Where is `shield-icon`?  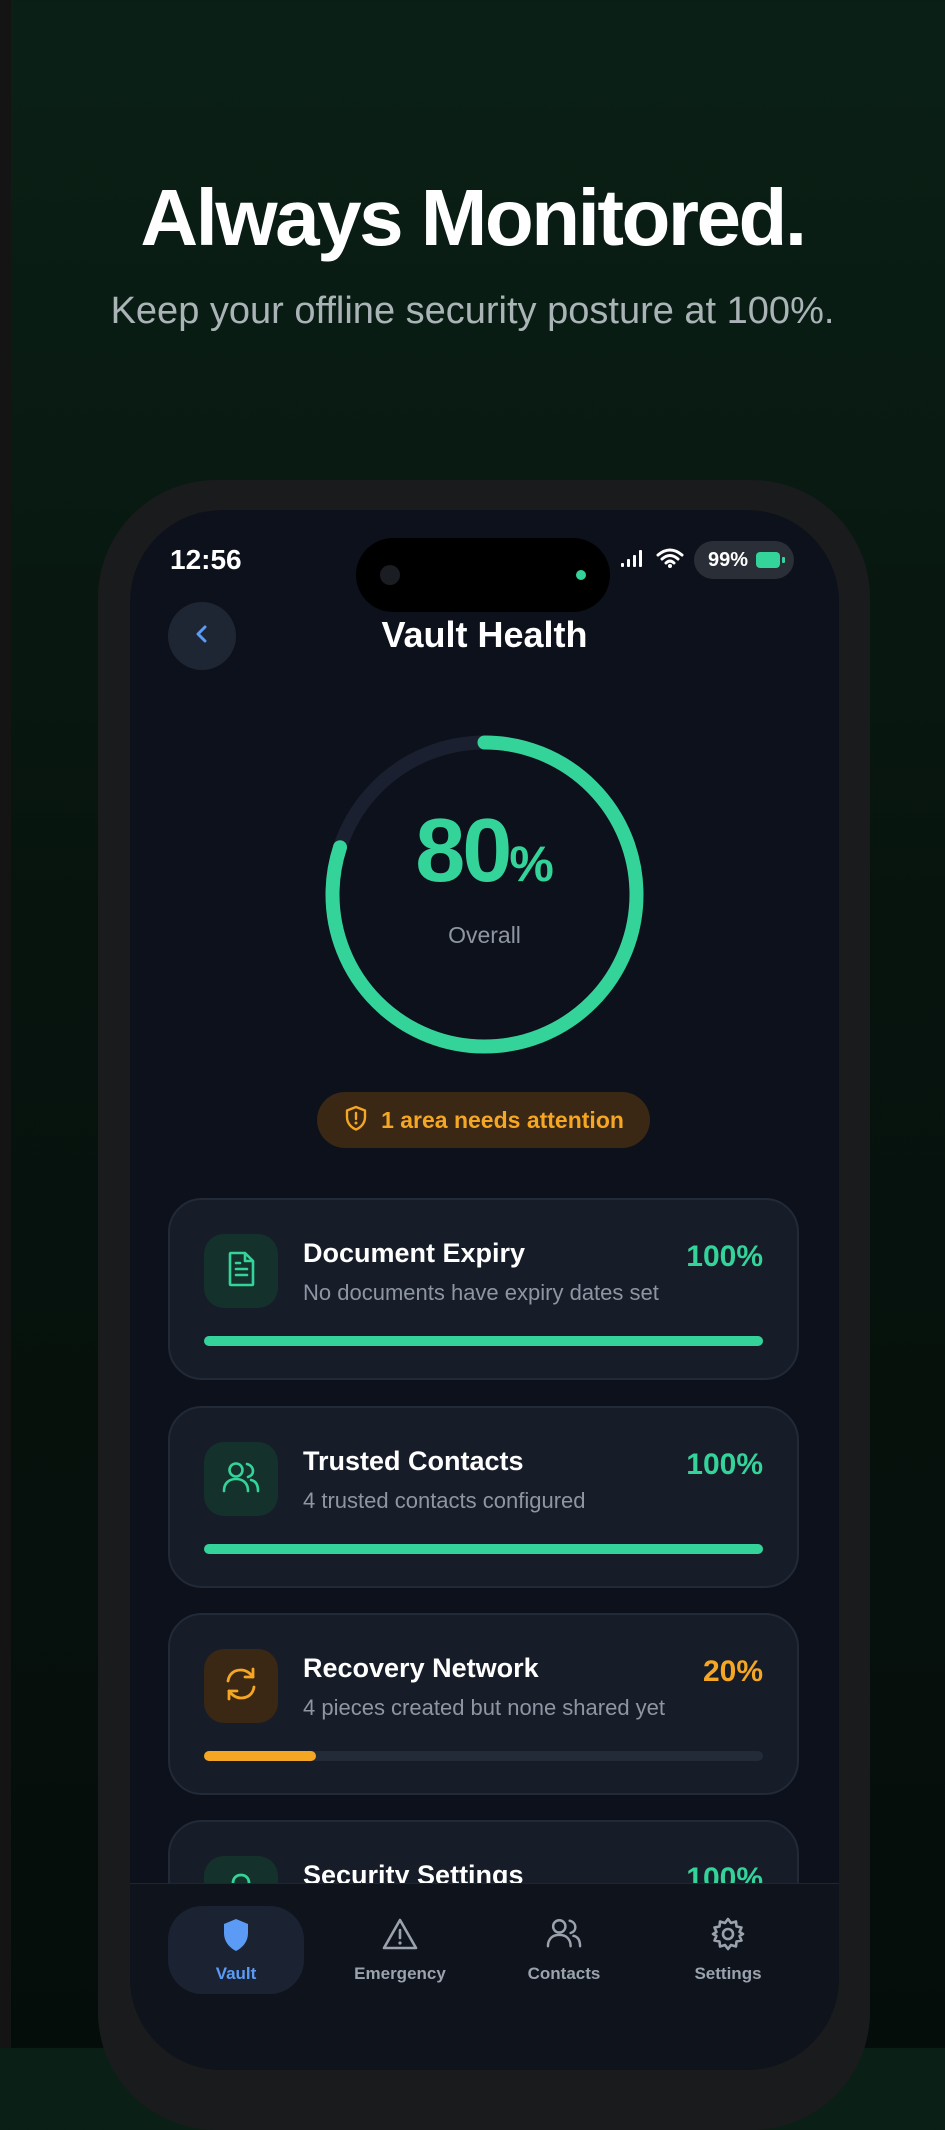
shield-icon is located at coordinates (236, 1936).